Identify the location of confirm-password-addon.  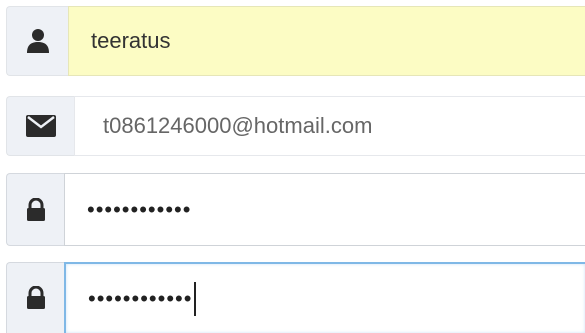
(35, 297).